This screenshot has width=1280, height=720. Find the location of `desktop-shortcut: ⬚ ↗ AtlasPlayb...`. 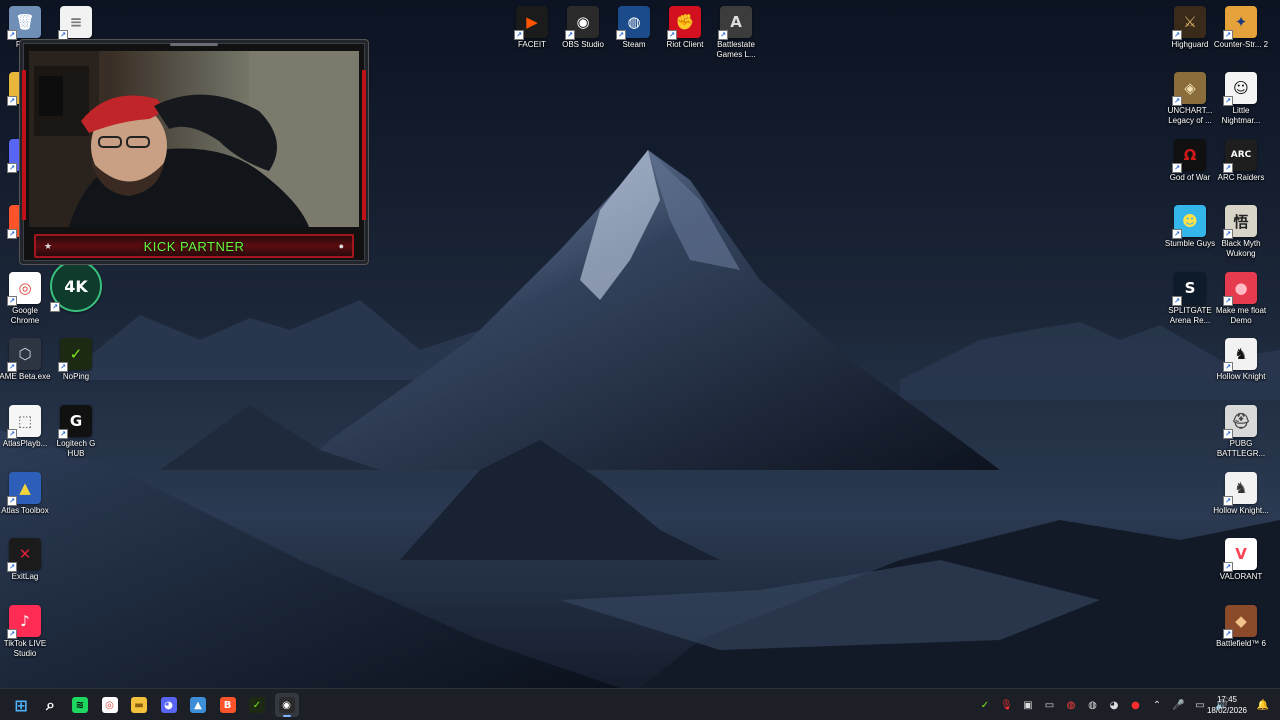

desktop-shortcut: ⬚ ↗ AtlasPlayb... is located at coordinates (26, 427).